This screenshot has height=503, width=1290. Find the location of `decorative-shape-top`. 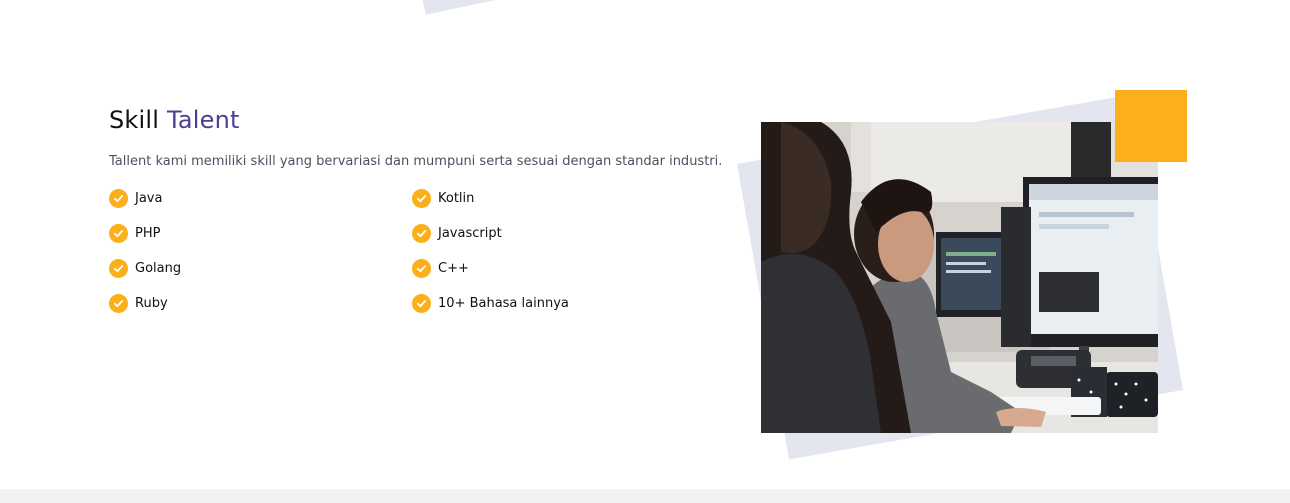

decorative-shape-top is located at coordinates (455, 7).